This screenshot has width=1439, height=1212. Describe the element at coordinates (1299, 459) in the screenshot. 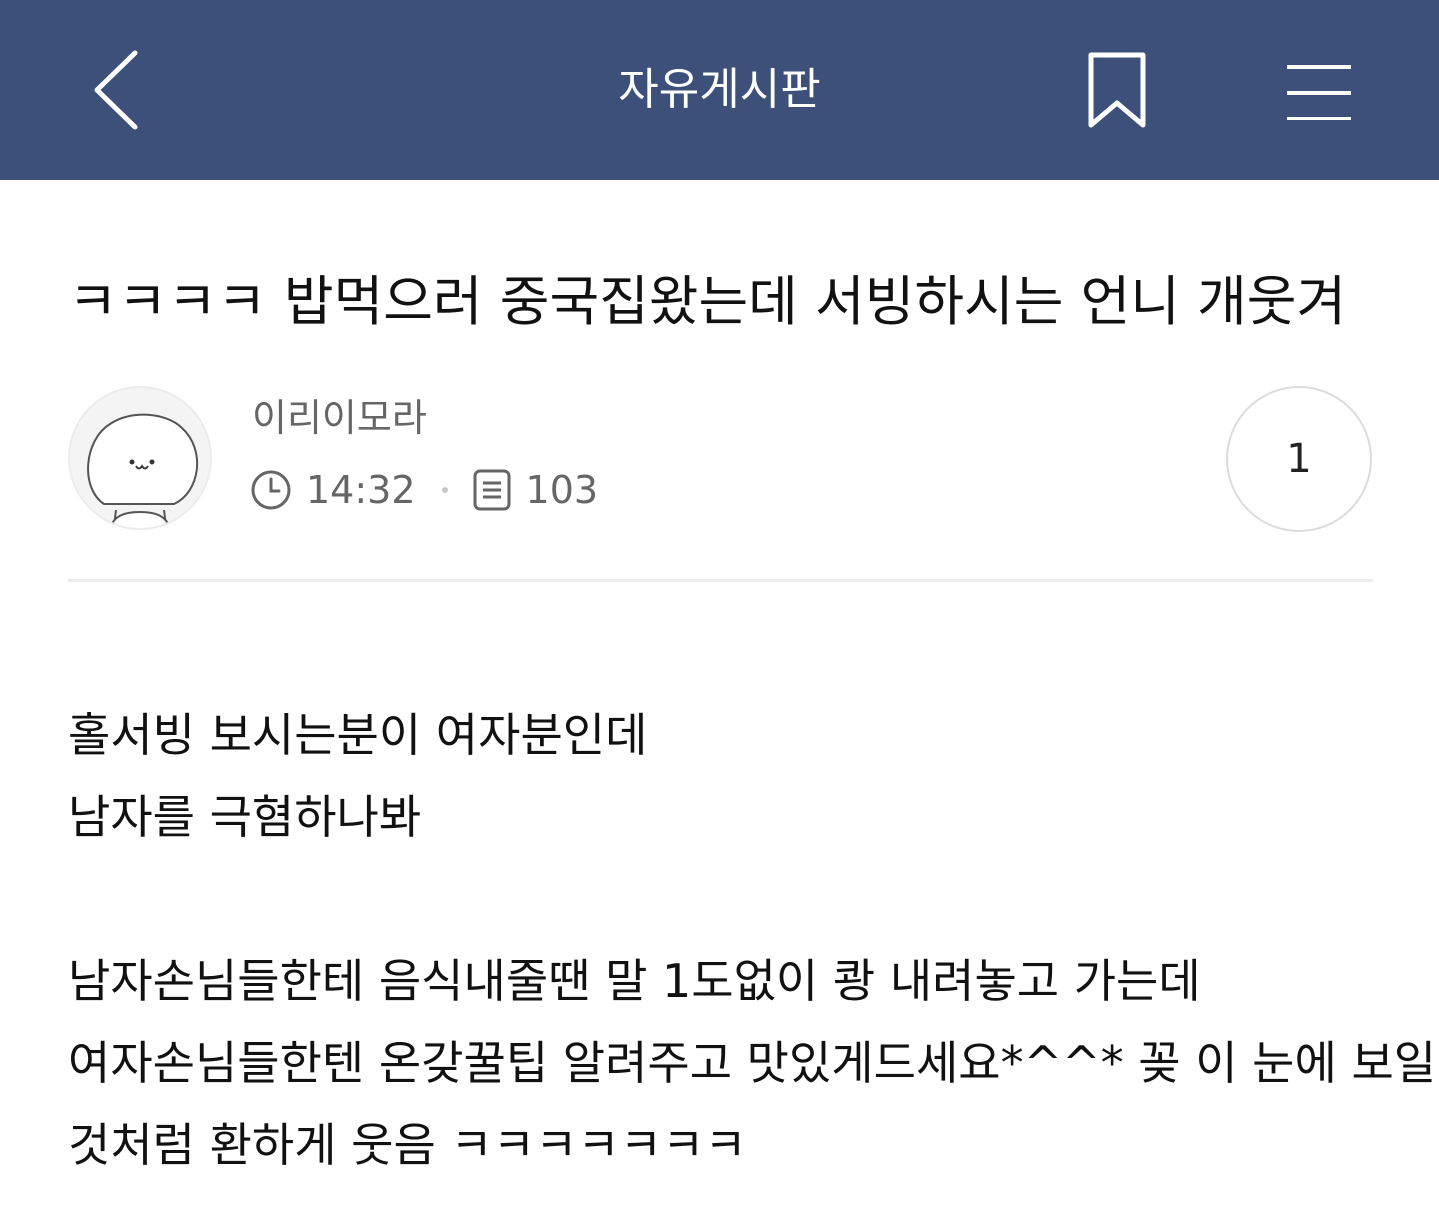

I see `comment-count-button: 1` at that location.